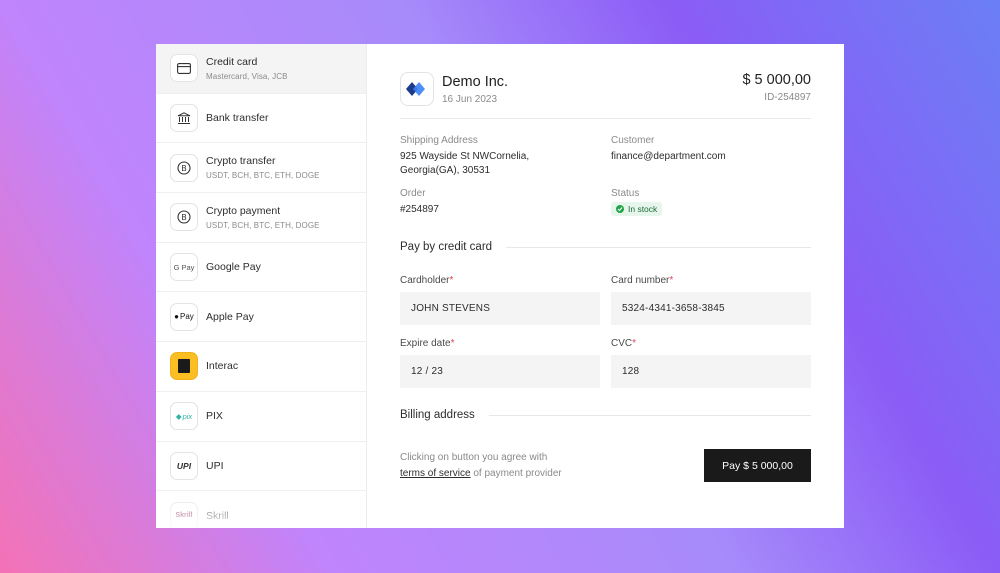  Describe the element at coordinates (711, 280) in the screenshot. I see `card-number-label: Card number*` at that location.